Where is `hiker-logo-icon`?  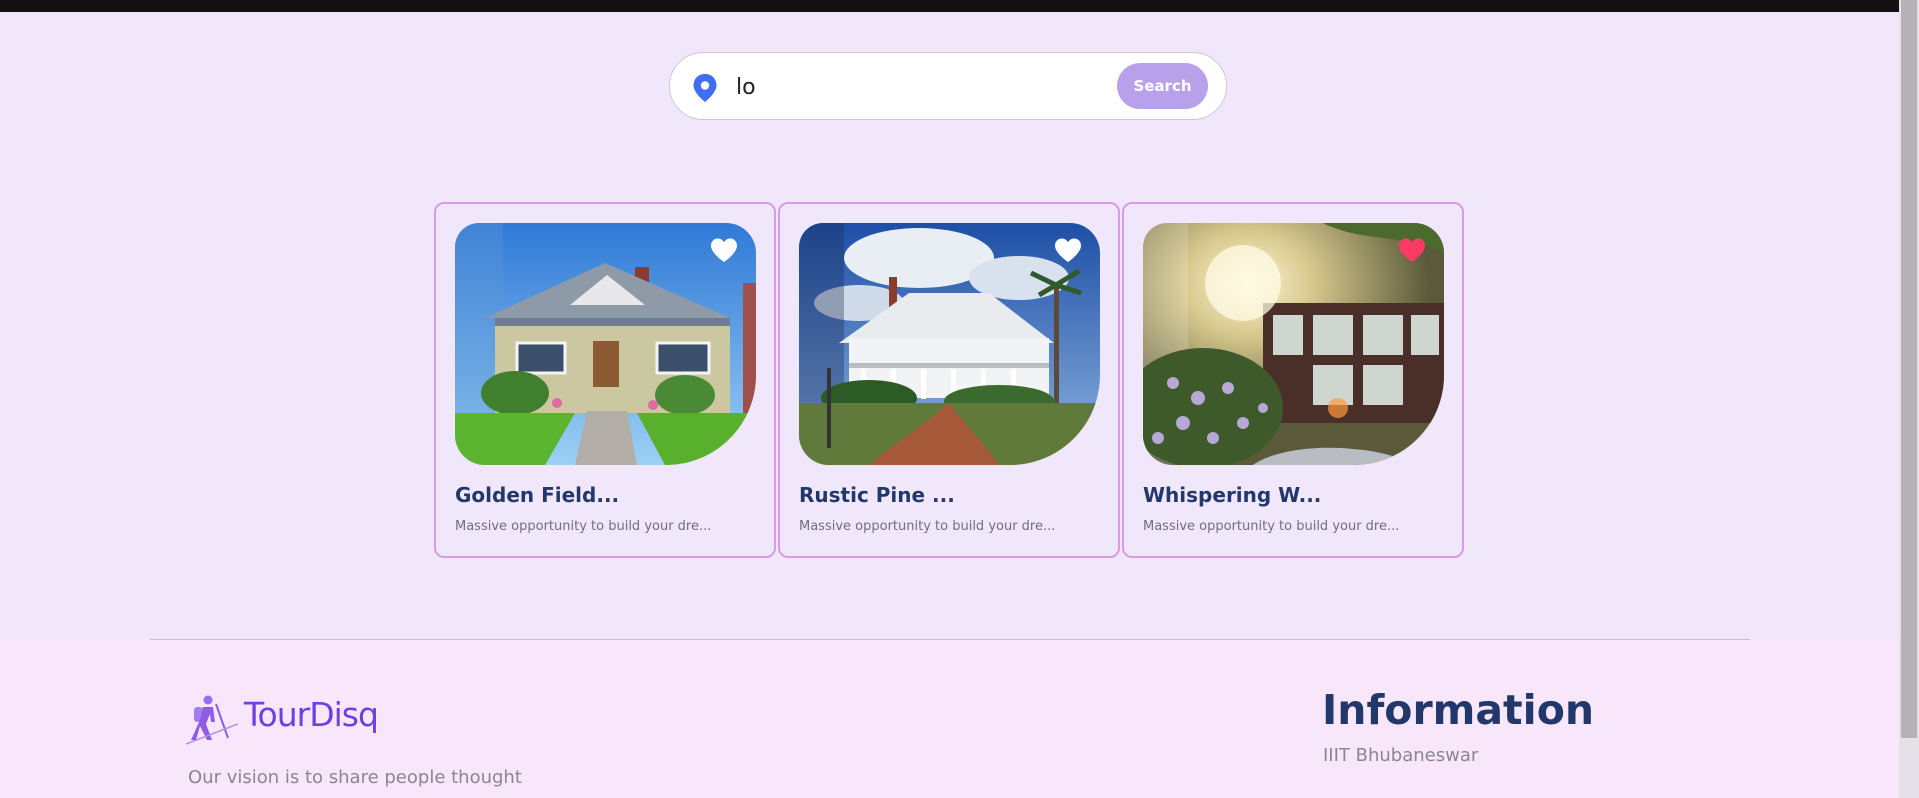
hiker-logo-icon is located at coordinates (212, 720).